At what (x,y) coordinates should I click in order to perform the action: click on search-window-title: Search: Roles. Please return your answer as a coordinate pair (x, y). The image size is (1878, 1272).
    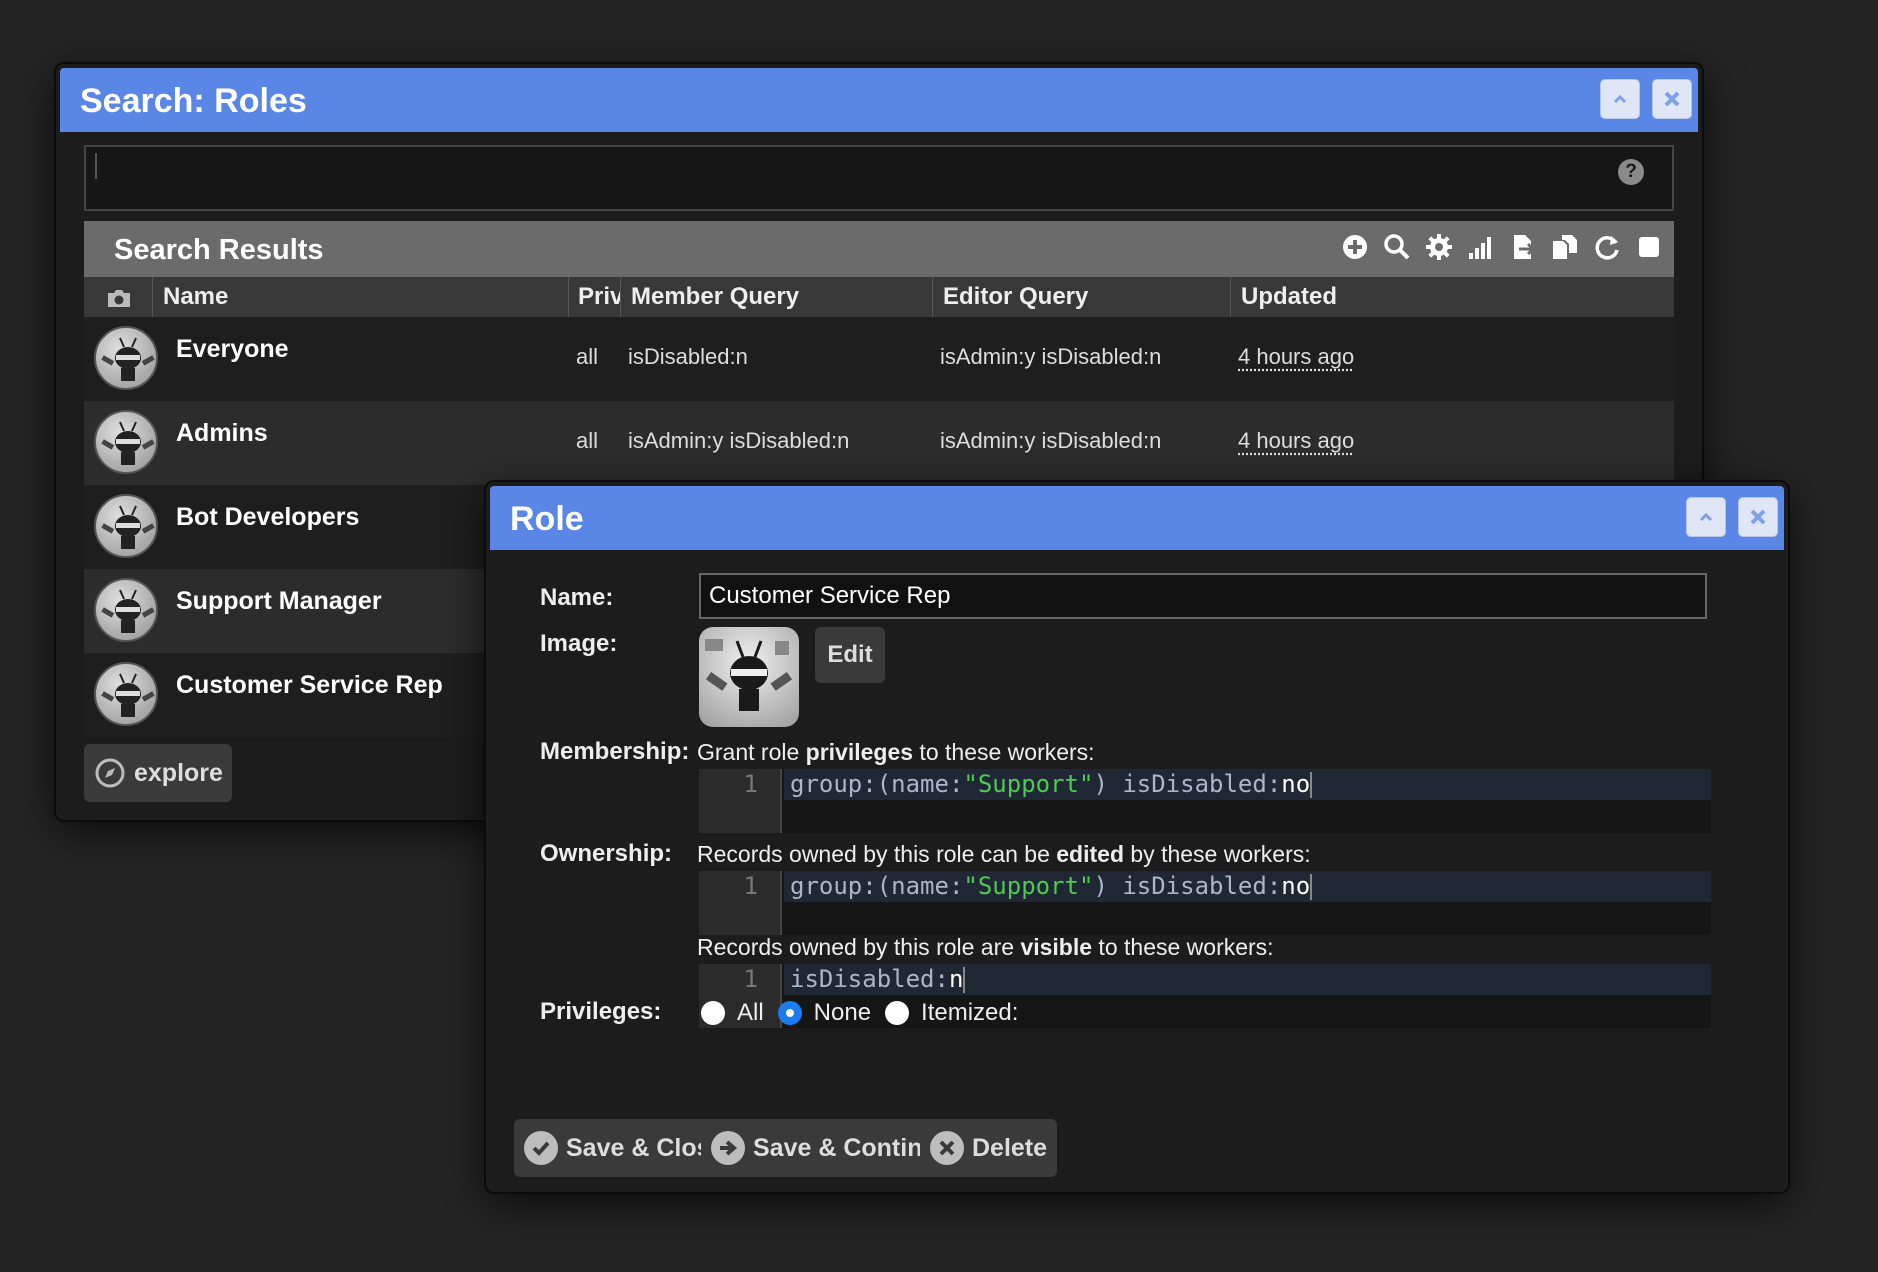
    Looking at the image, I should click on (193, 101).